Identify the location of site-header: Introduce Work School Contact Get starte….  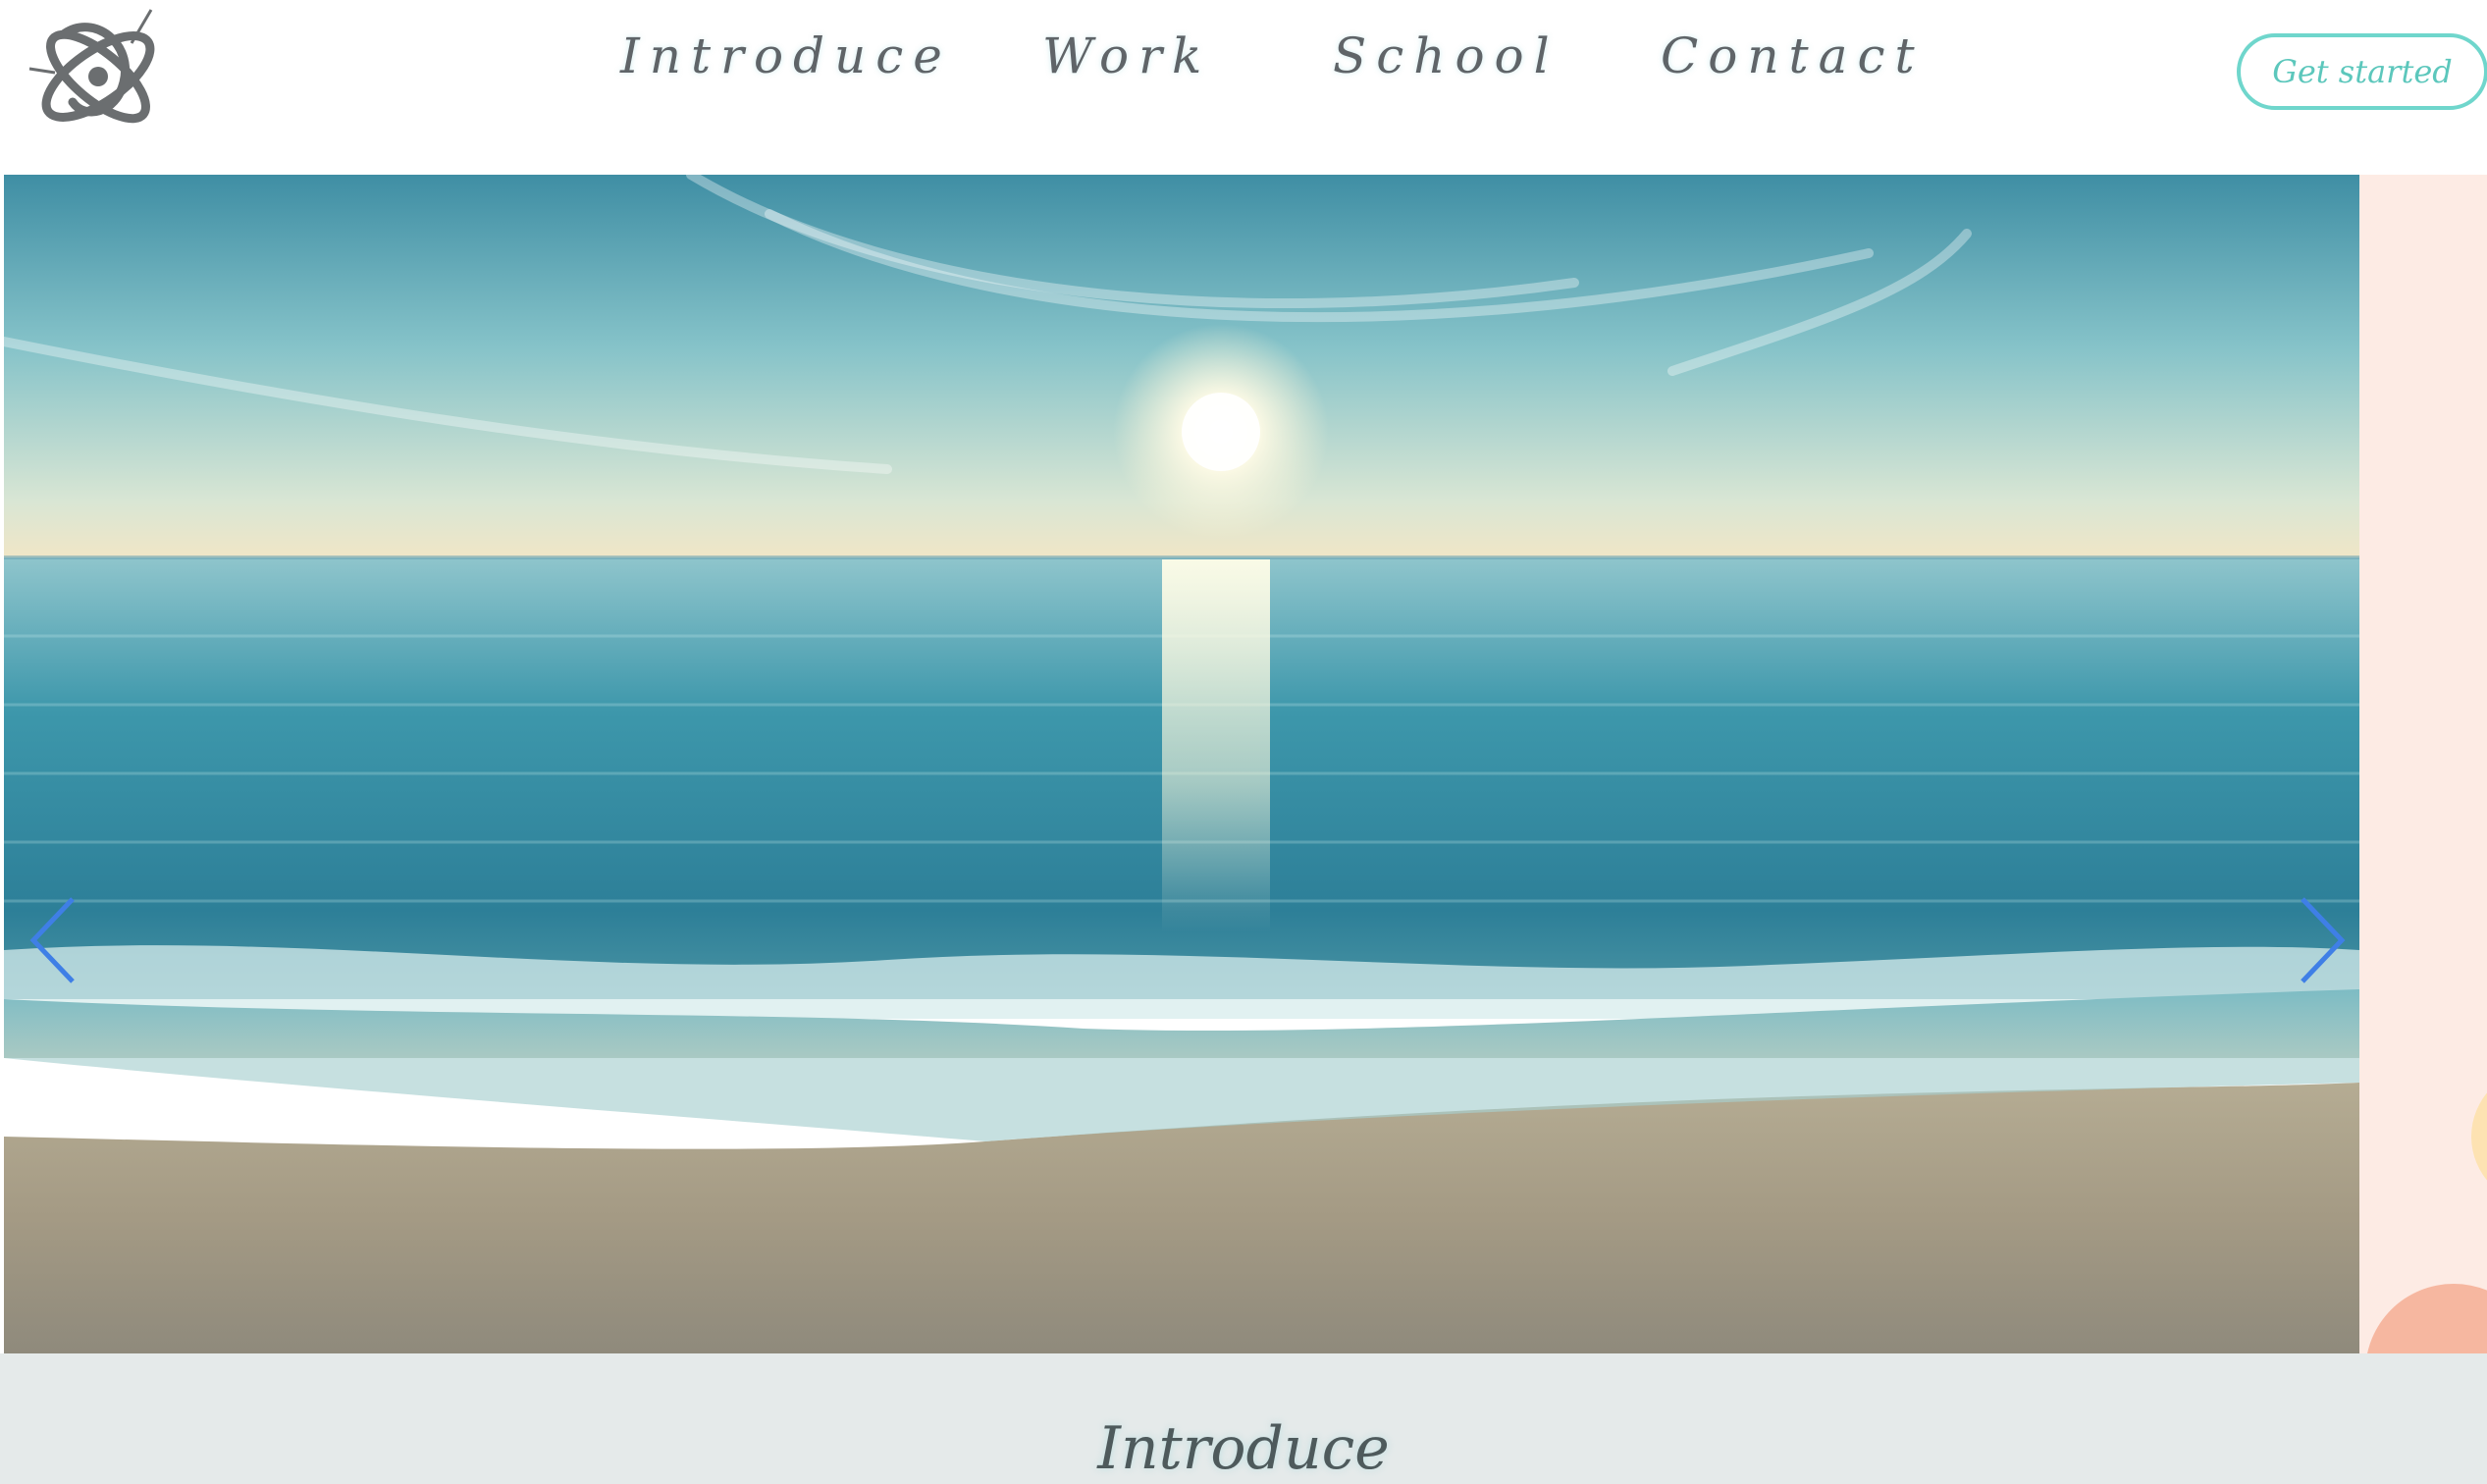
(1243, 87).